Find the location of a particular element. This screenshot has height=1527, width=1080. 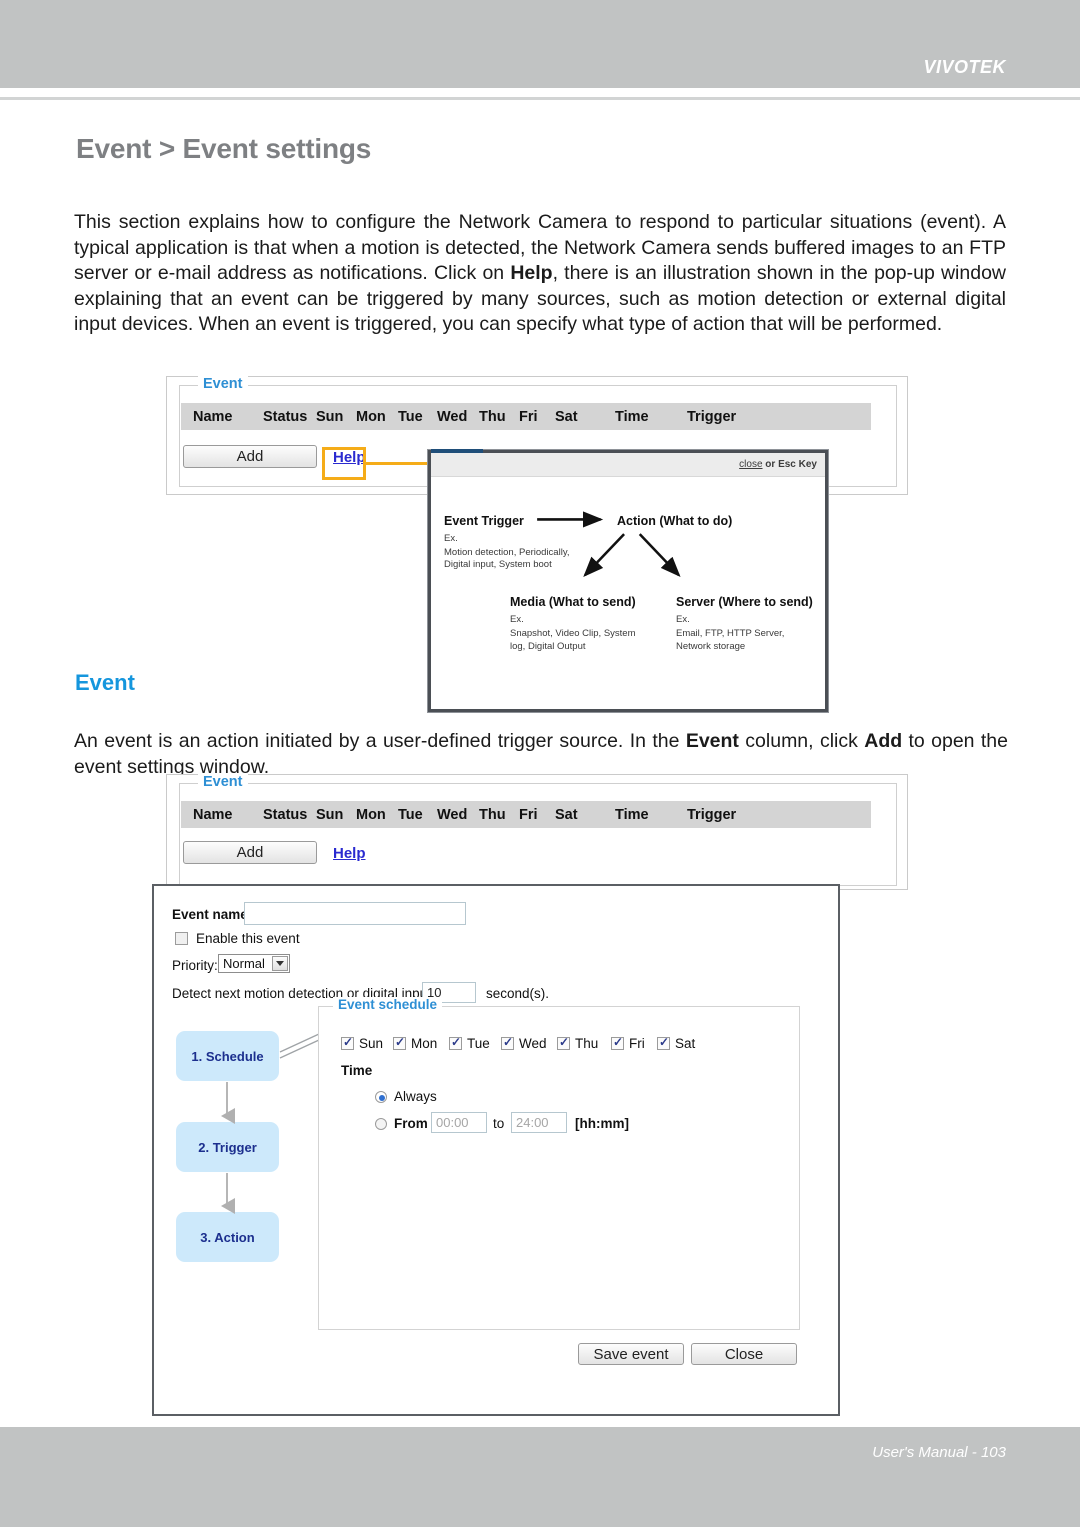

label-fri: Fri is located at coordinates (637, 1043).